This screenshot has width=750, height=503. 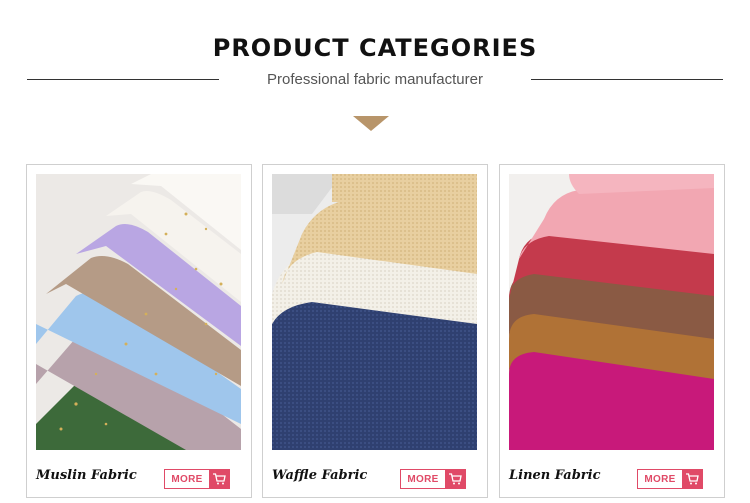 What do you see at coordinates (374, 312) in the screenshot?
I see `waffle-fabric-image` at bounding box center [374, 312].